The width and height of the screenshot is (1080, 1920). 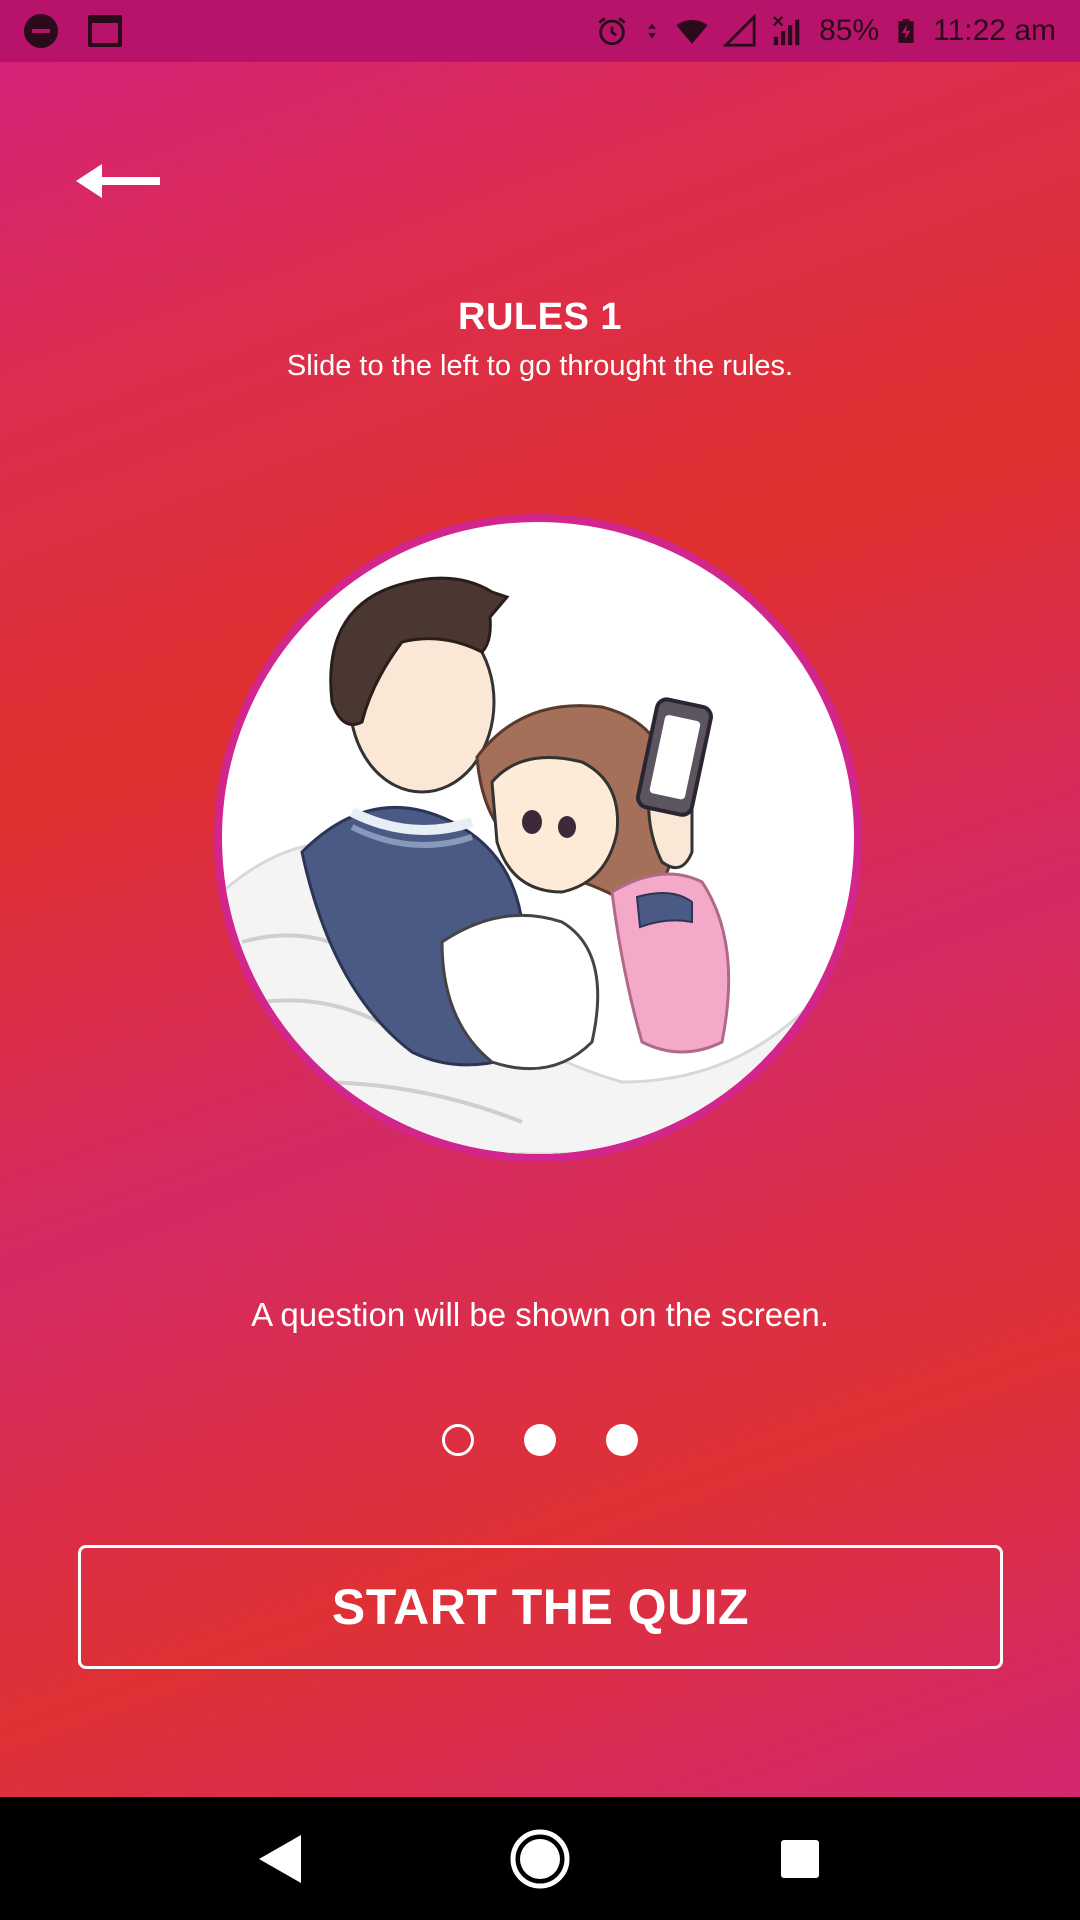 I want to click on battery-charging-icon, so click(x=906, y=31).